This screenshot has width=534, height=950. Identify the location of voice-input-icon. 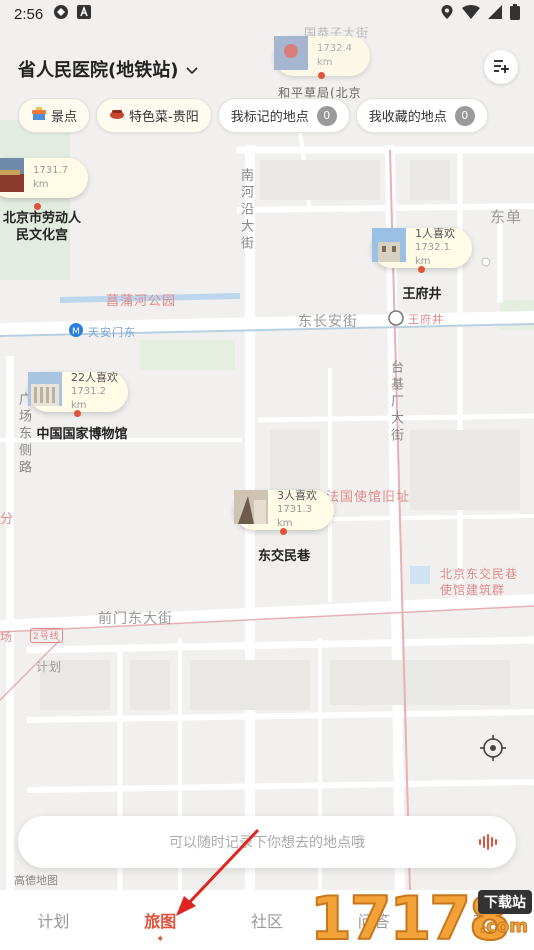
(488, 842).